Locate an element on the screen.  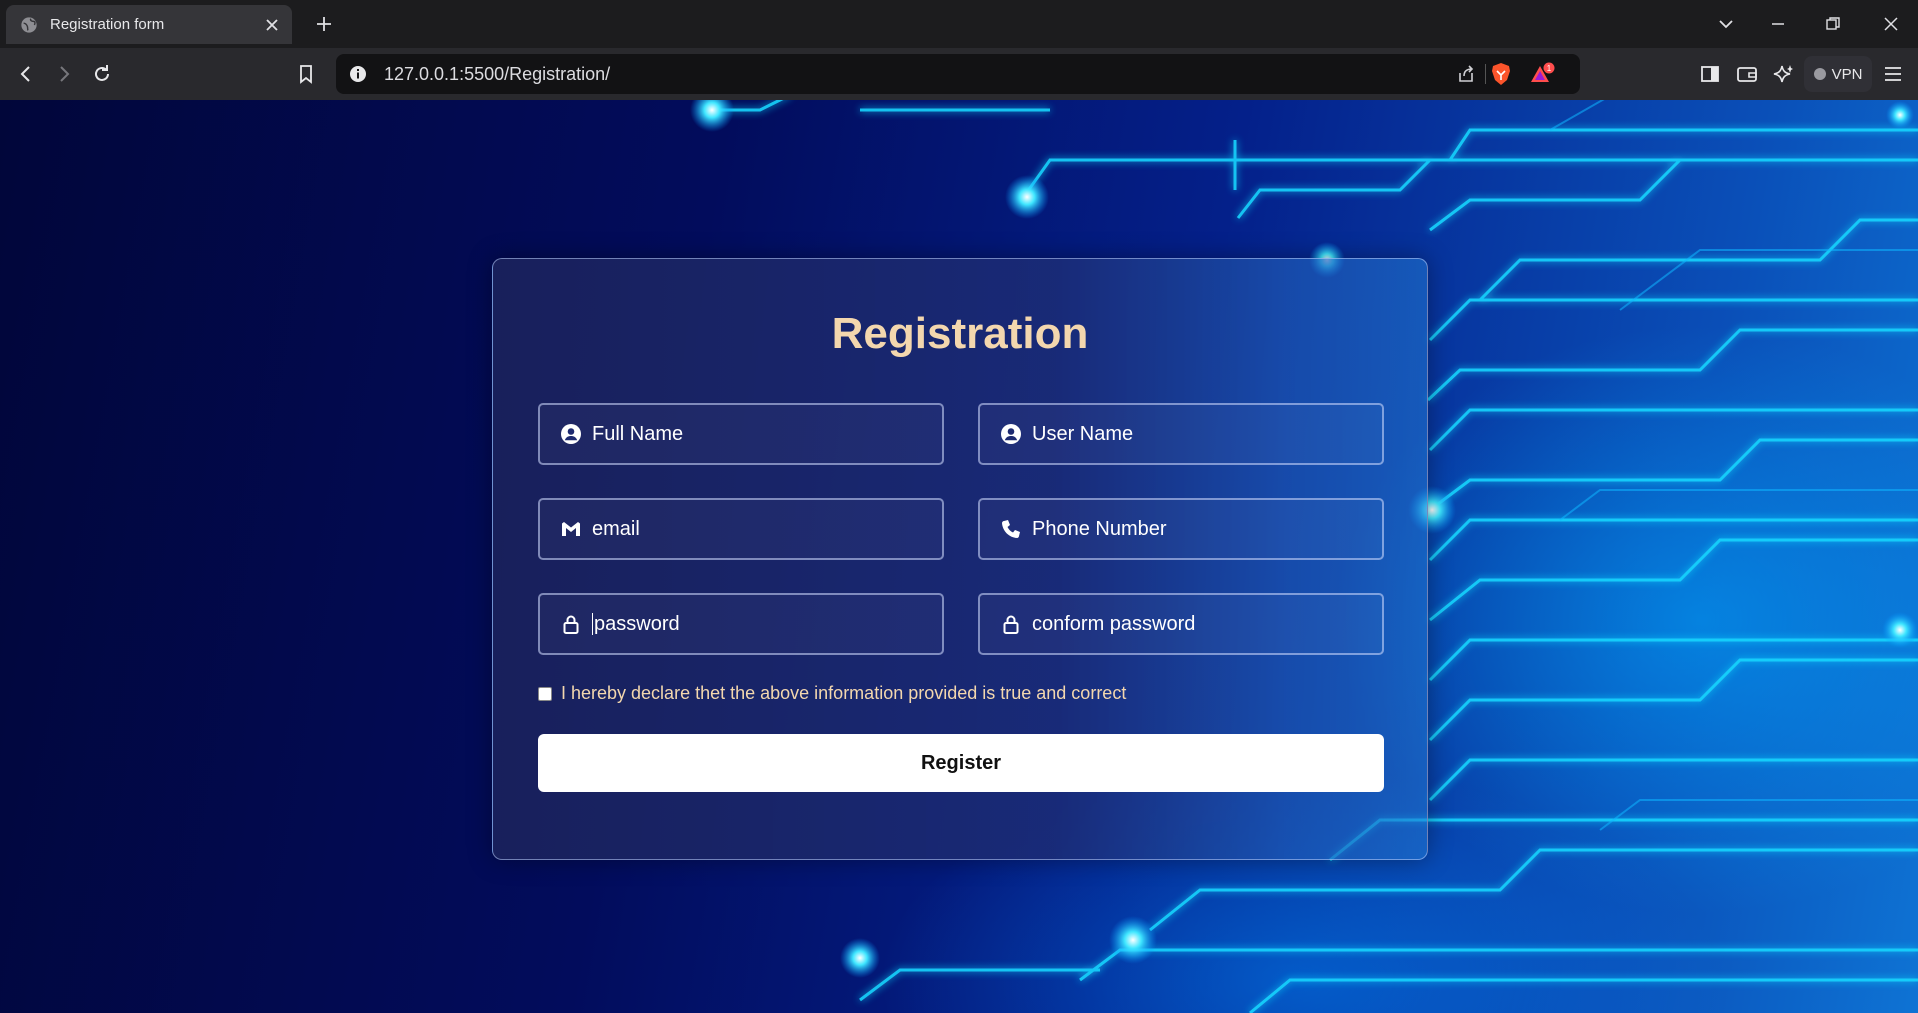
page-title: Registration is located at coordinates (960, 333).